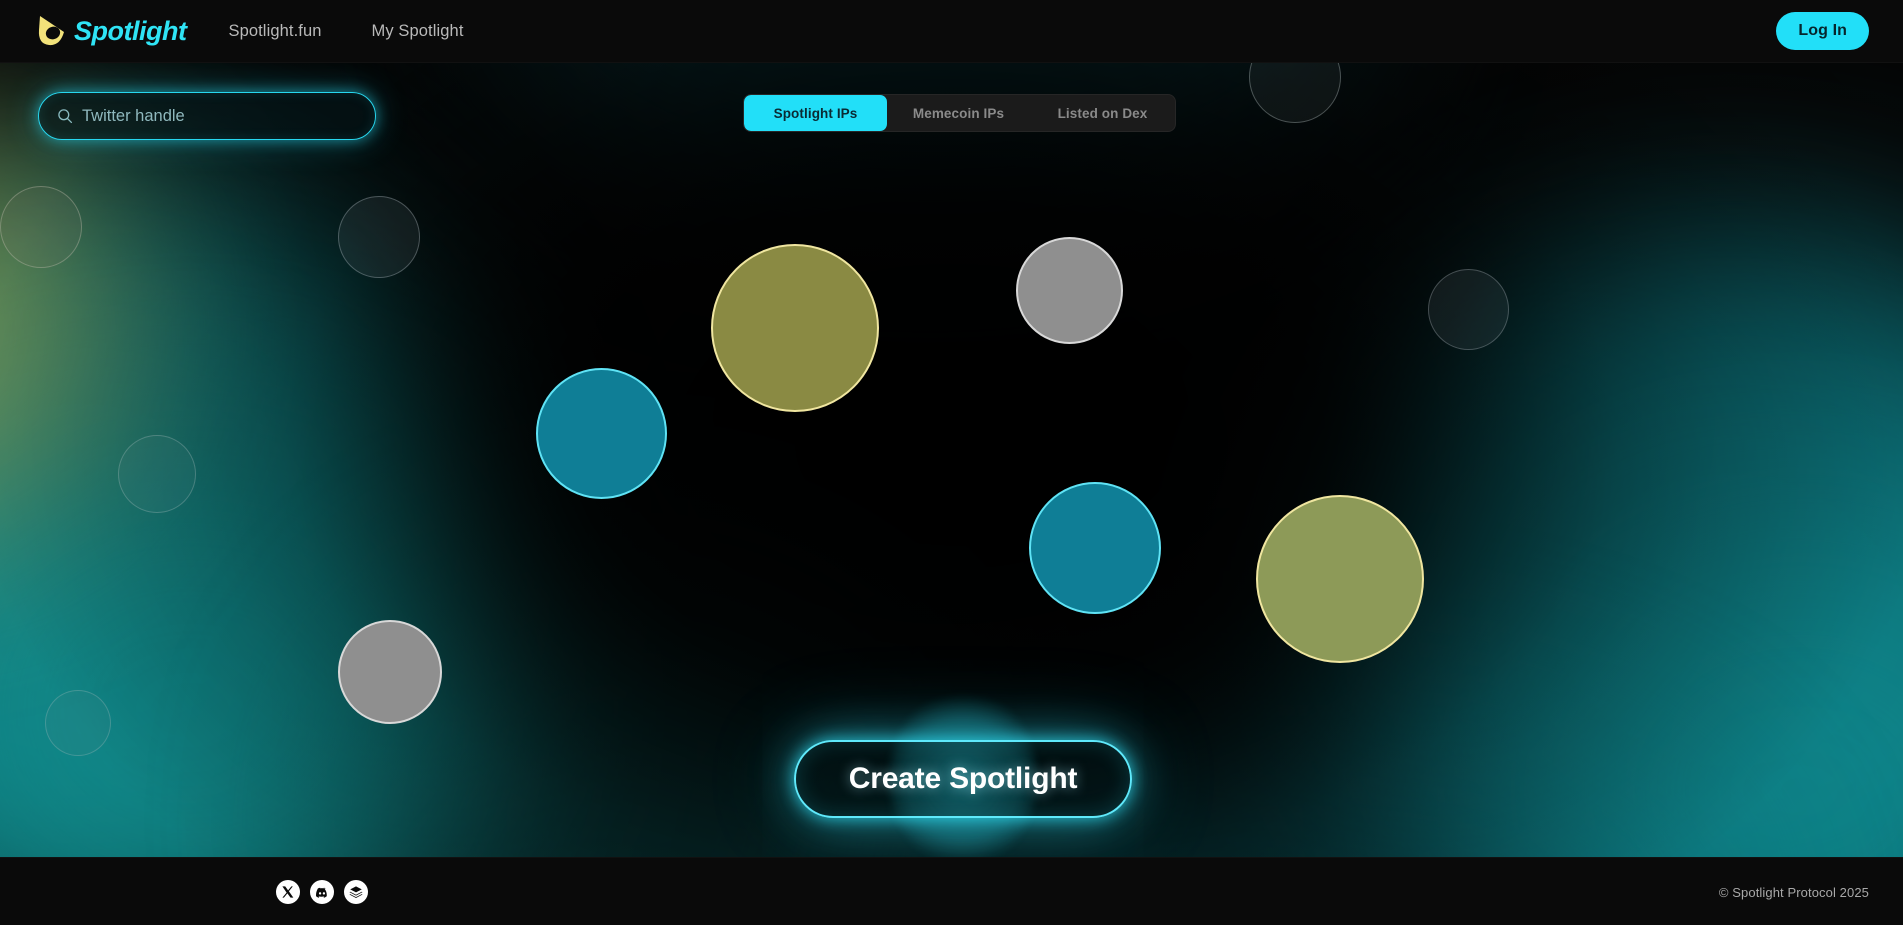 The image size is (1903, 925). I want to click on nav-links: Spotlight.fun My Spotlight, so click(345, 31).